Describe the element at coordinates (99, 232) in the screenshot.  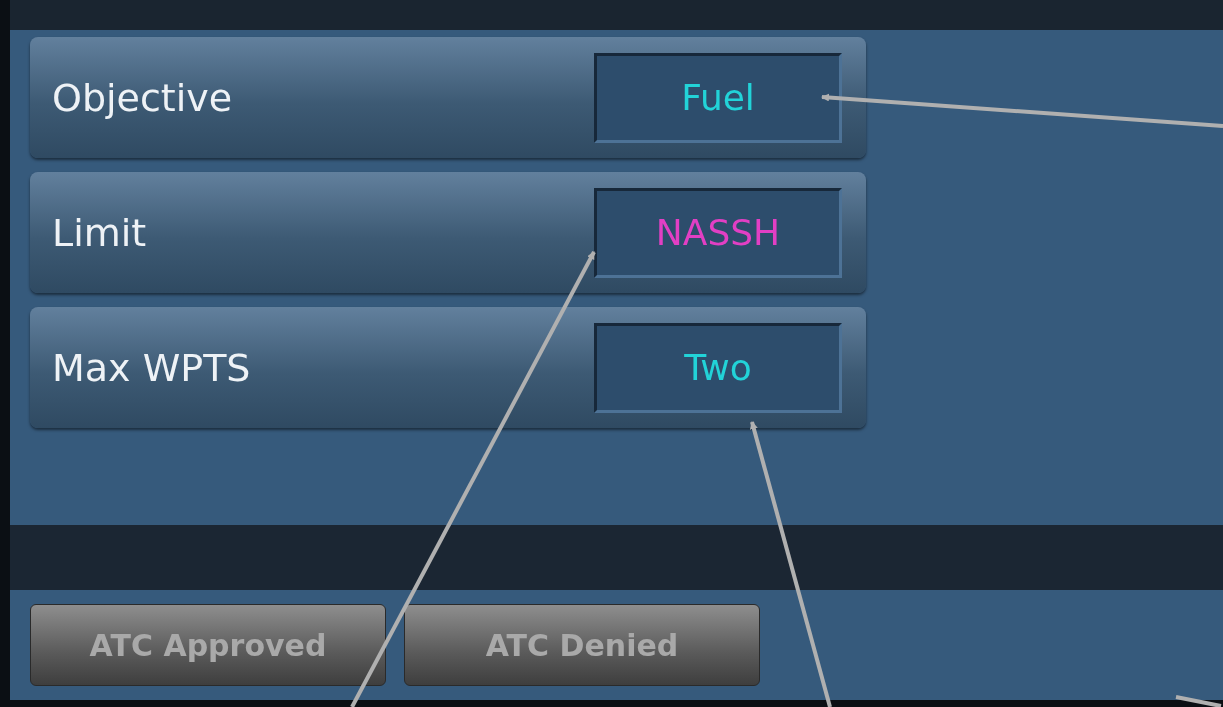
I see `setting-label: Limit` at that location.